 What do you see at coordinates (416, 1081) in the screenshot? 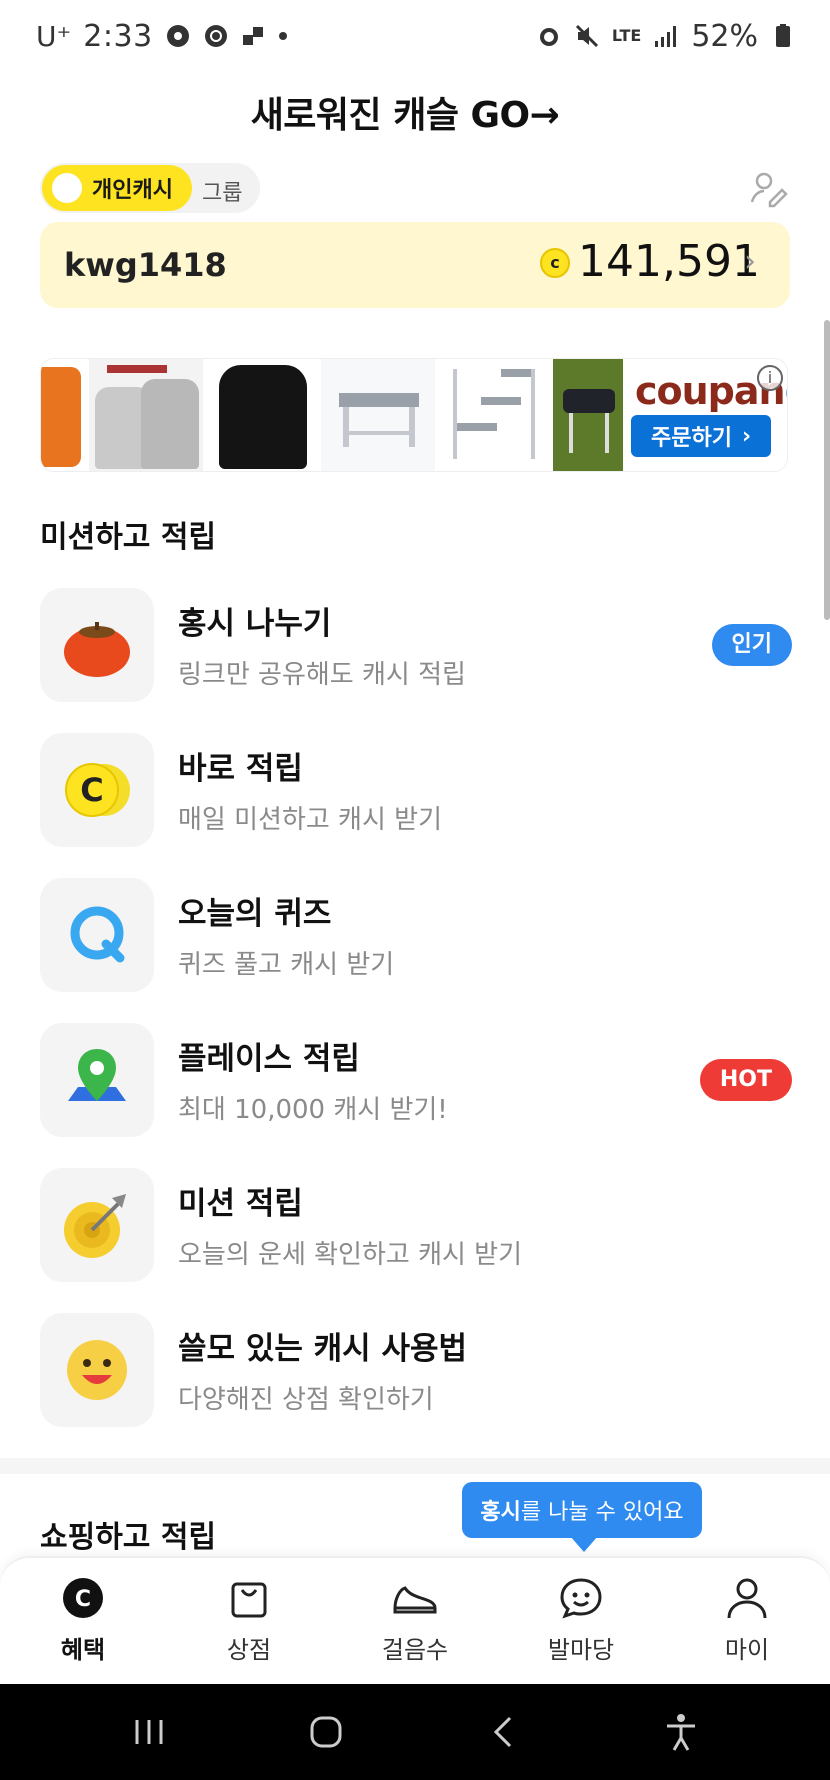
I see `mission-item-place-cash: 플레이스 적립 최대 10,000 캐시 받기! HOT` at bounding box center [416, 1081].